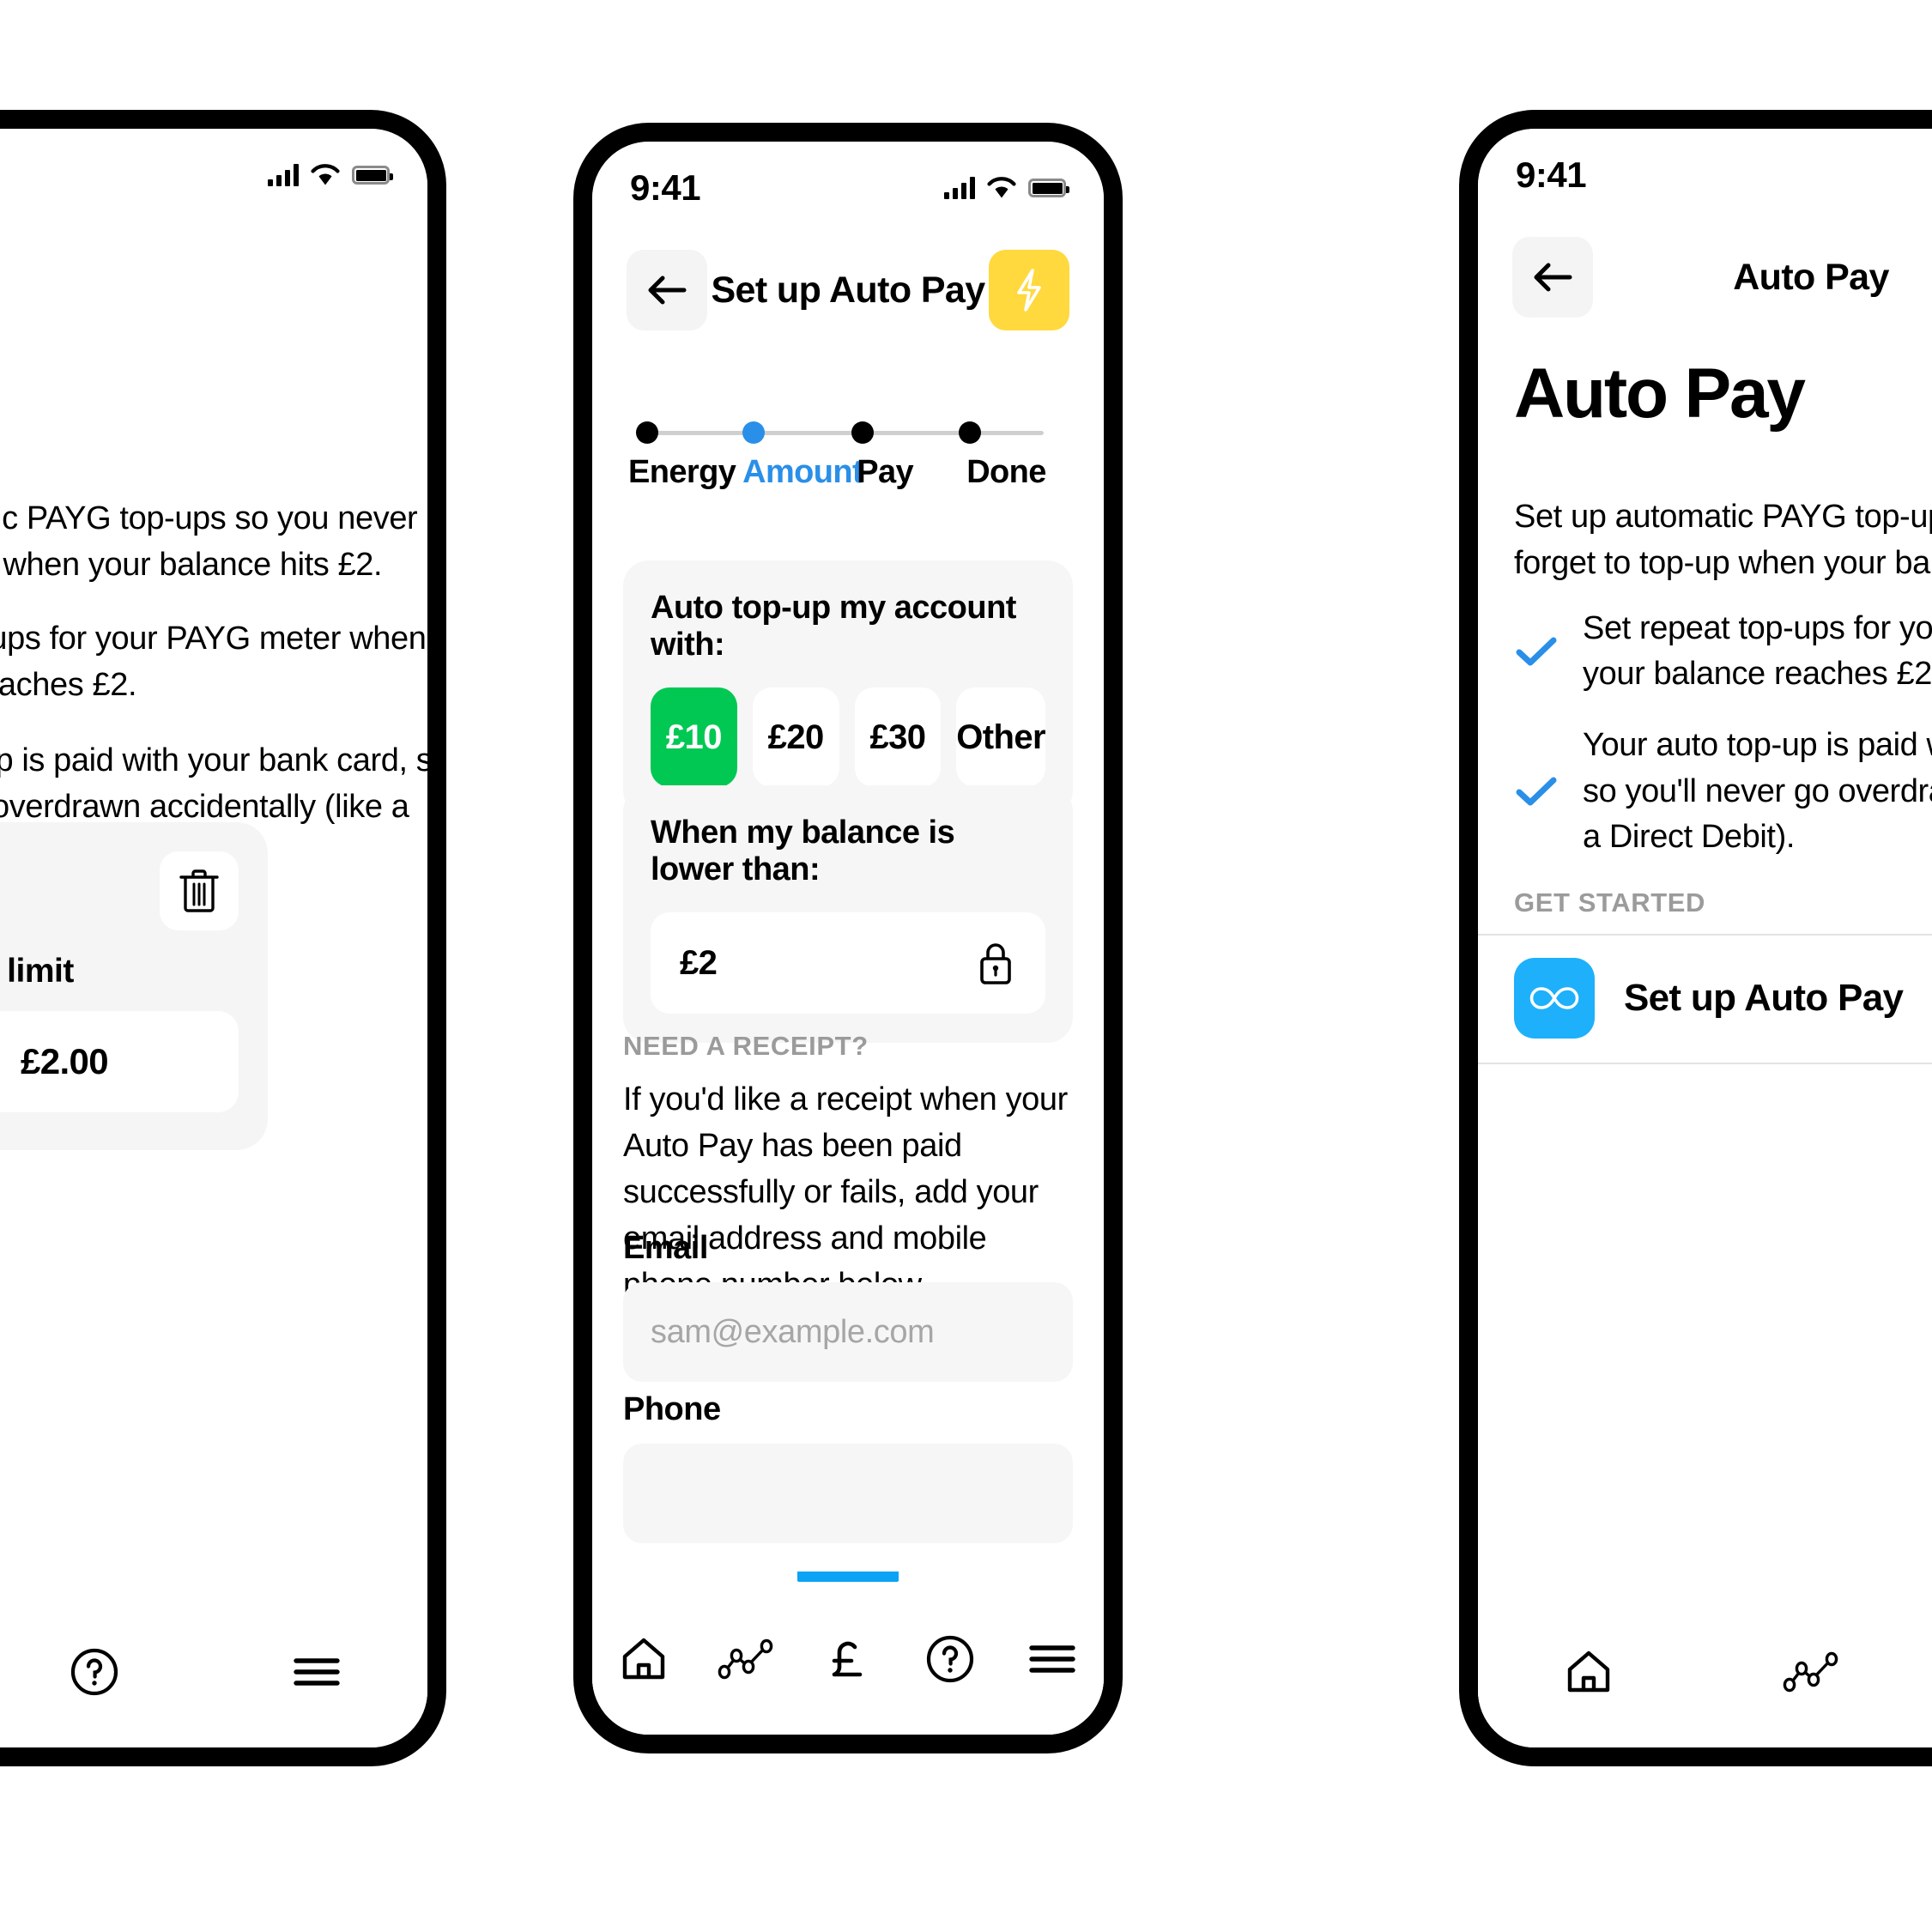 The height and width of the screenshot is (1932, 1932). What do you see at coordinates (848, 963) in the screenshot?
I see `threshold-value-field: £2` at bounding box center [848, 963].